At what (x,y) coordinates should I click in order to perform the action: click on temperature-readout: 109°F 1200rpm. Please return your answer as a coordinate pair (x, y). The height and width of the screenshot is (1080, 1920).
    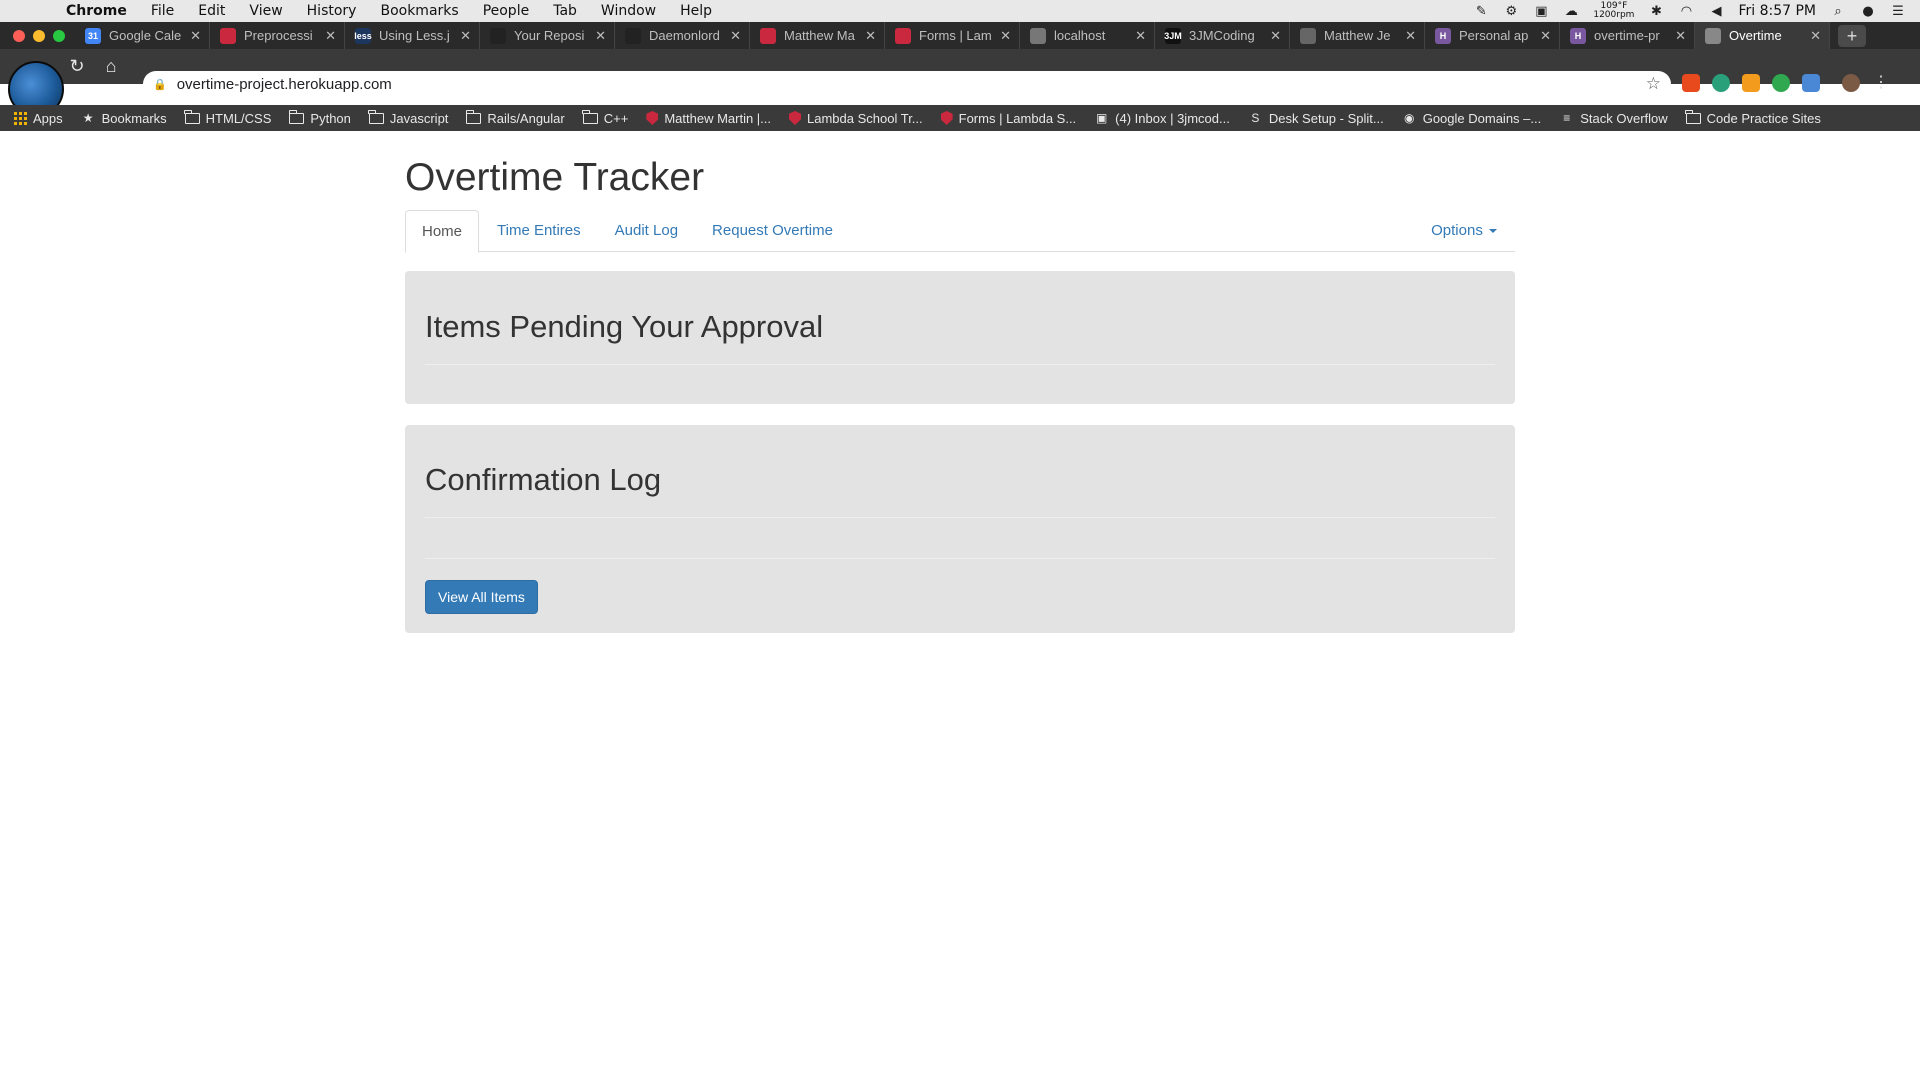
    Looking at the image, I should click on (1613, 11).